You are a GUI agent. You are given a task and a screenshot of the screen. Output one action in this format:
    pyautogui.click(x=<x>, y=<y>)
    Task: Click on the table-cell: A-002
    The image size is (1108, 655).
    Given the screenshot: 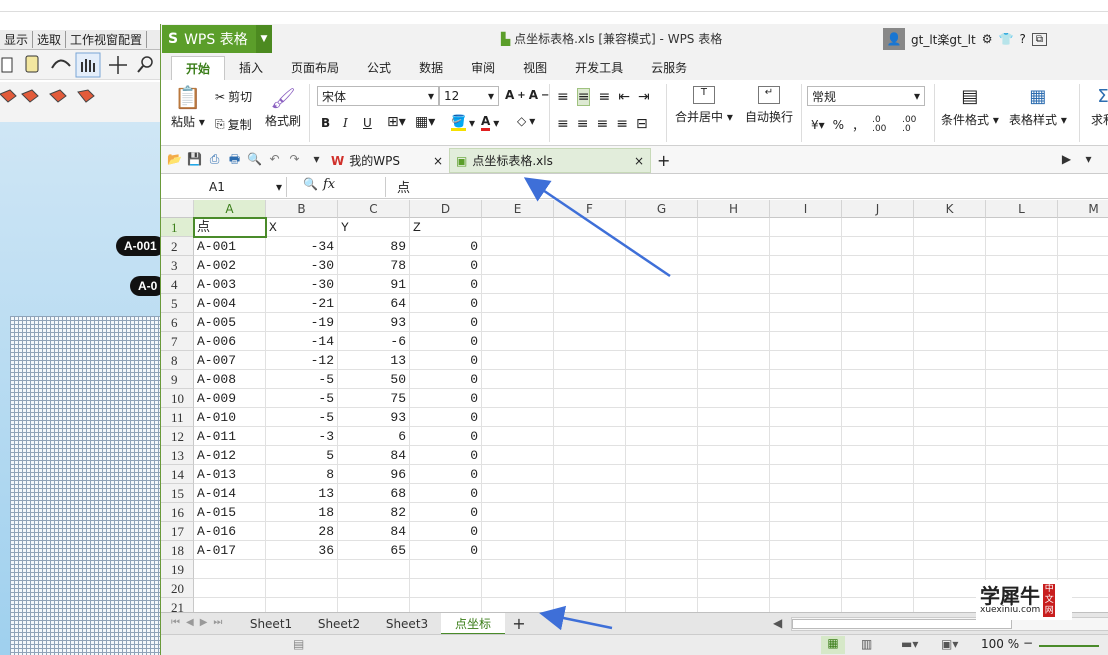 What is the action you would take?
    pyautogui.click(x=230, y=265)
    